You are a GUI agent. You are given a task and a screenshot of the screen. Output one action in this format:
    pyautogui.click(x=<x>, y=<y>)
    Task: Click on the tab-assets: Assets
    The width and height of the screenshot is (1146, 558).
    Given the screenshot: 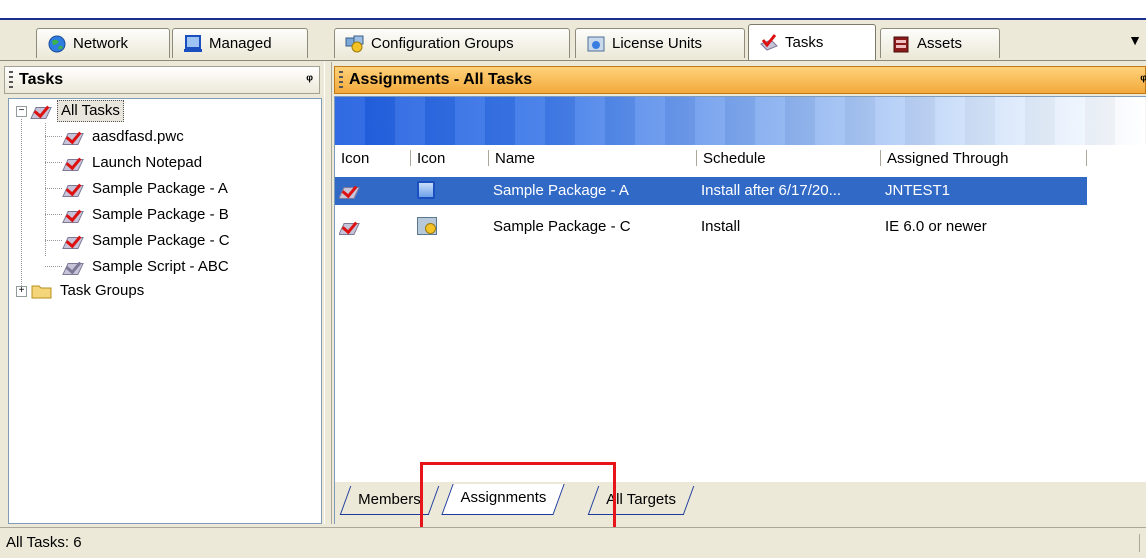 What is the action you would take?
    pyautogui.click(x=940, y=43)
    